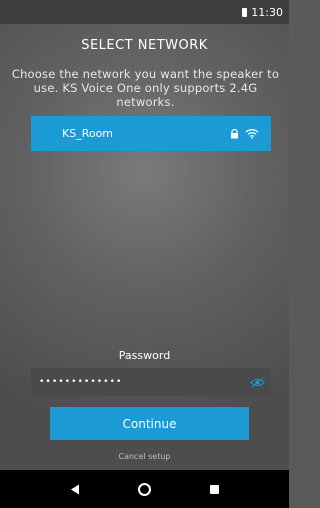 The image size is (320, 508). I want to click on password-input: •••••••••••••, so click(151, 382).